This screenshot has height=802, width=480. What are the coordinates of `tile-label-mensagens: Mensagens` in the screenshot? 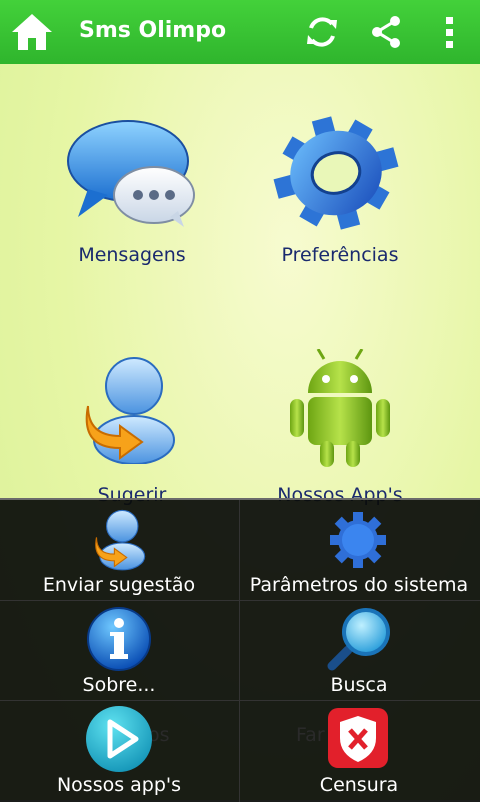 It's located at (132, 255).